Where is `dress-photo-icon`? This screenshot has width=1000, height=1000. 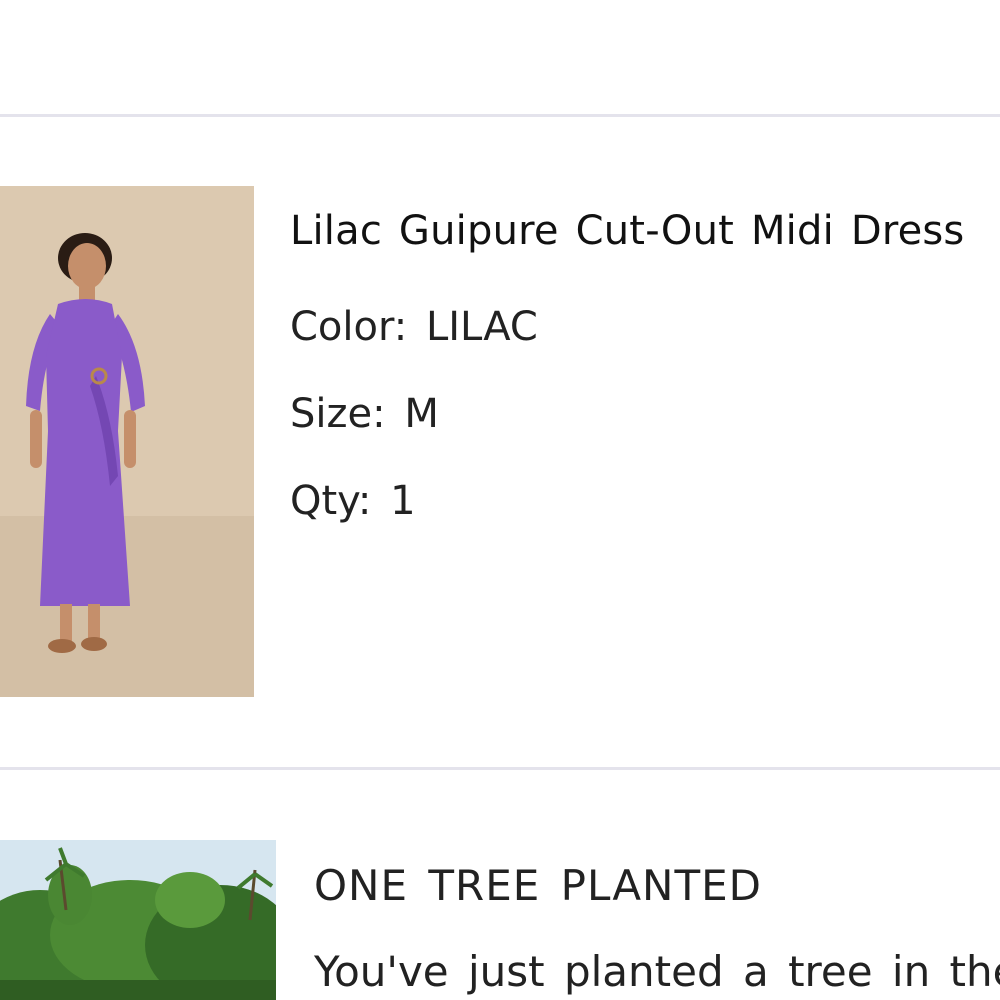
dress-photo-icon is located at coordinates (127, 441).